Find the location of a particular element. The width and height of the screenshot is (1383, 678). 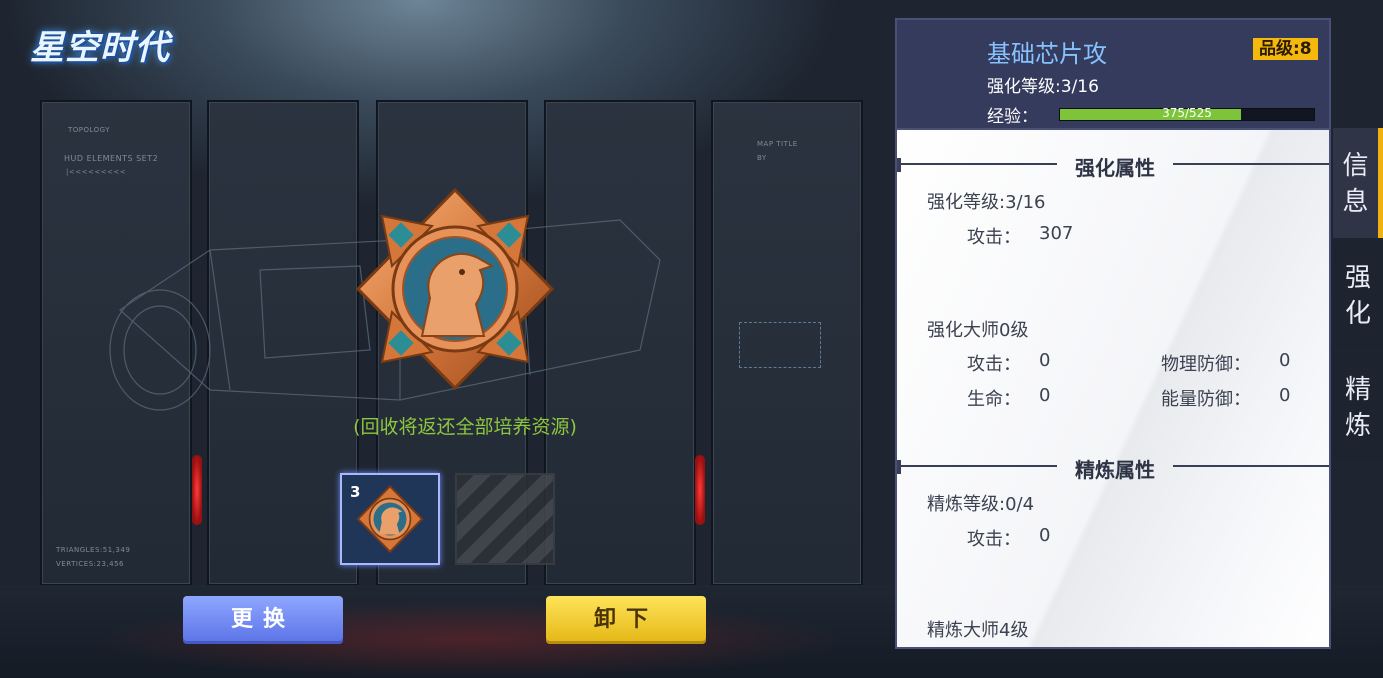

master-attack-label: 攻击： is located at coordinates (994, 364).